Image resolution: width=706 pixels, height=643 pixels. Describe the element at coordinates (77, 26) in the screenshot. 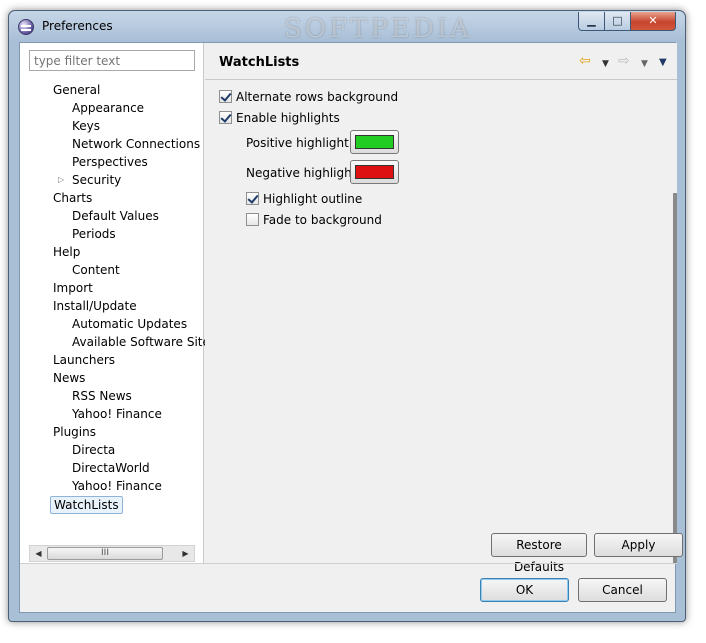

I see `window-title: Preferences` at that location.